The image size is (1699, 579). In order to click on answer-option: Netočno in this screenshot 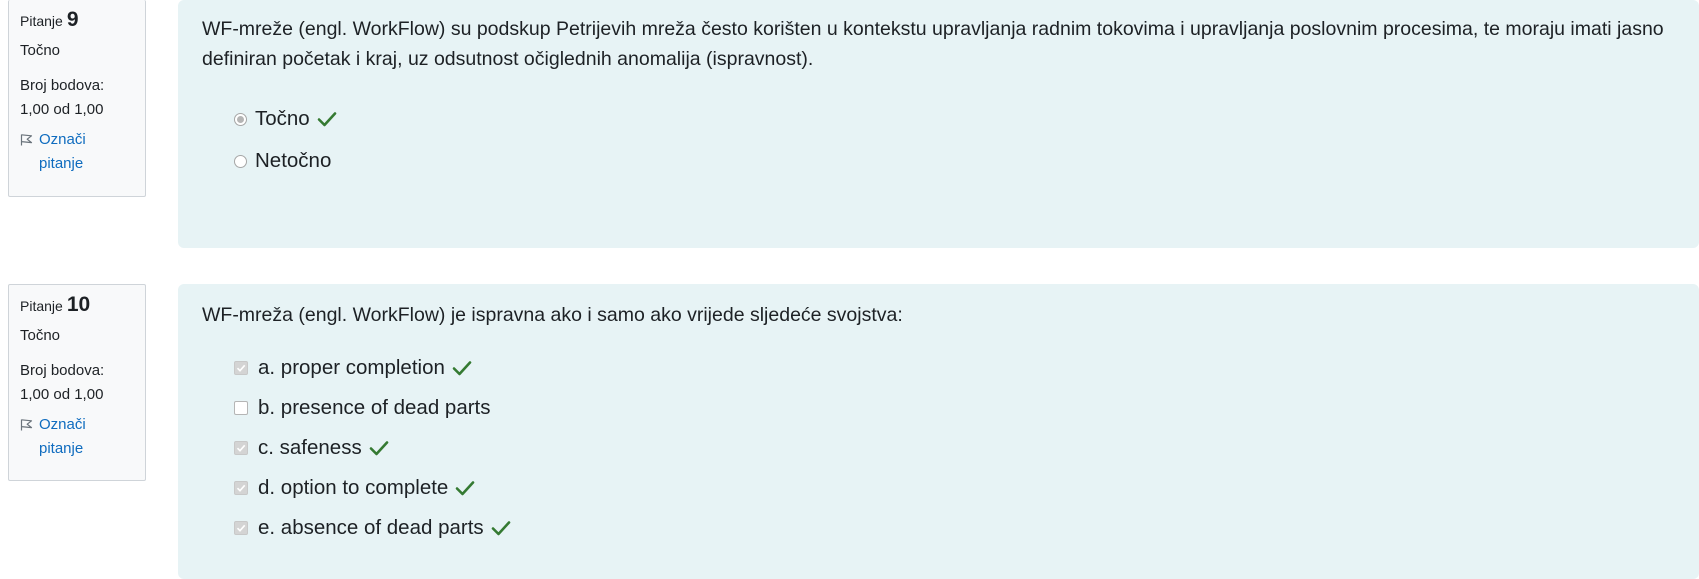, I will do `click(938, 161)`.